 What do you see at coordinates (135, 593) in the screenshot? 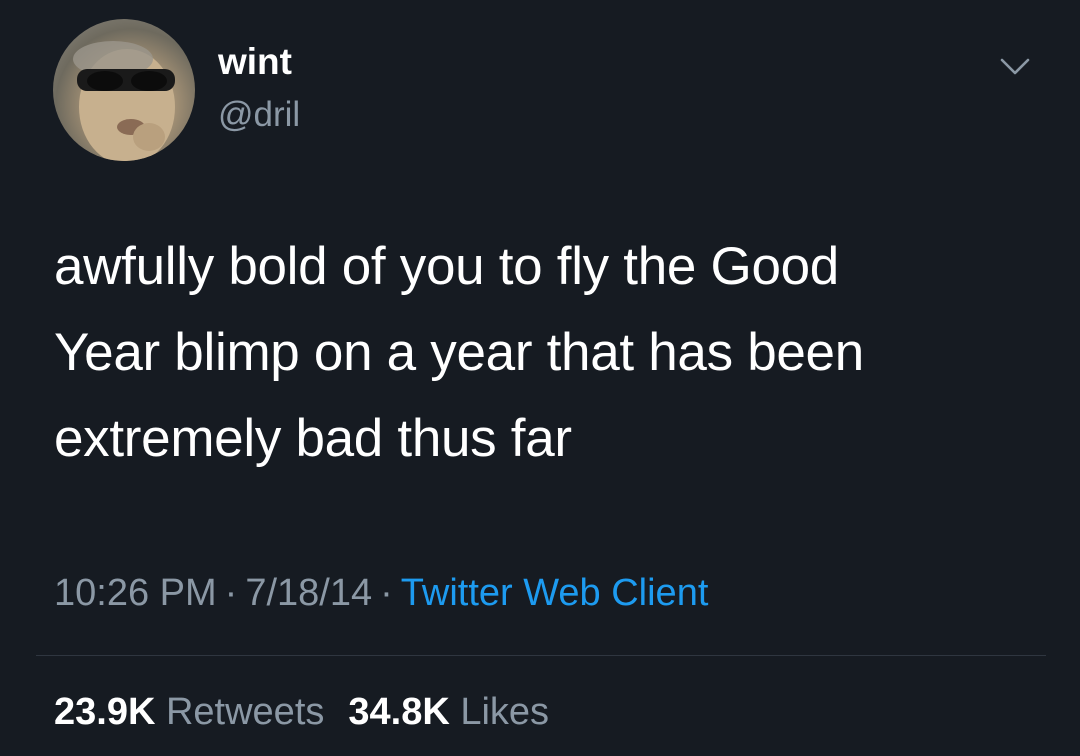
I see `tweet-time: 10:26 PM` at bounding box center [135, 593].